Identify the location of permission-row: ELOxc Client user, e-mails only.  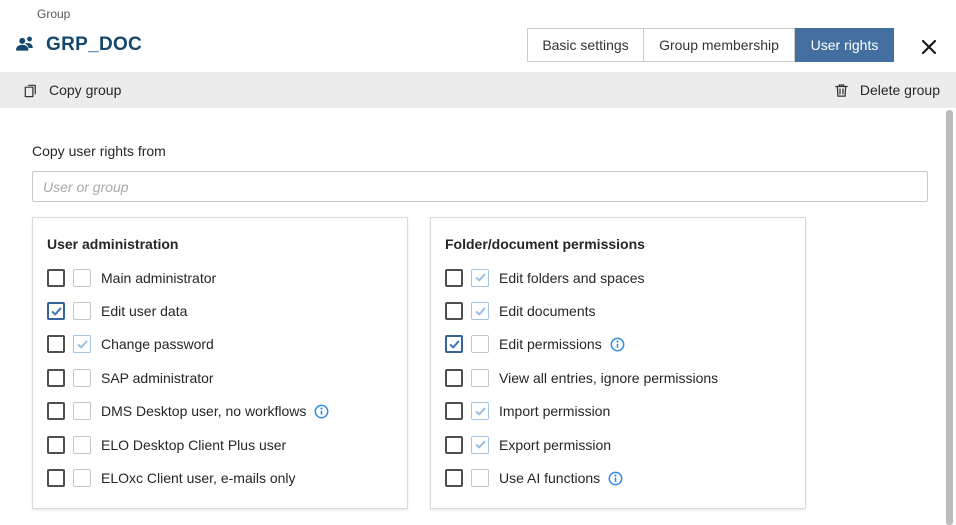
(220, 477).